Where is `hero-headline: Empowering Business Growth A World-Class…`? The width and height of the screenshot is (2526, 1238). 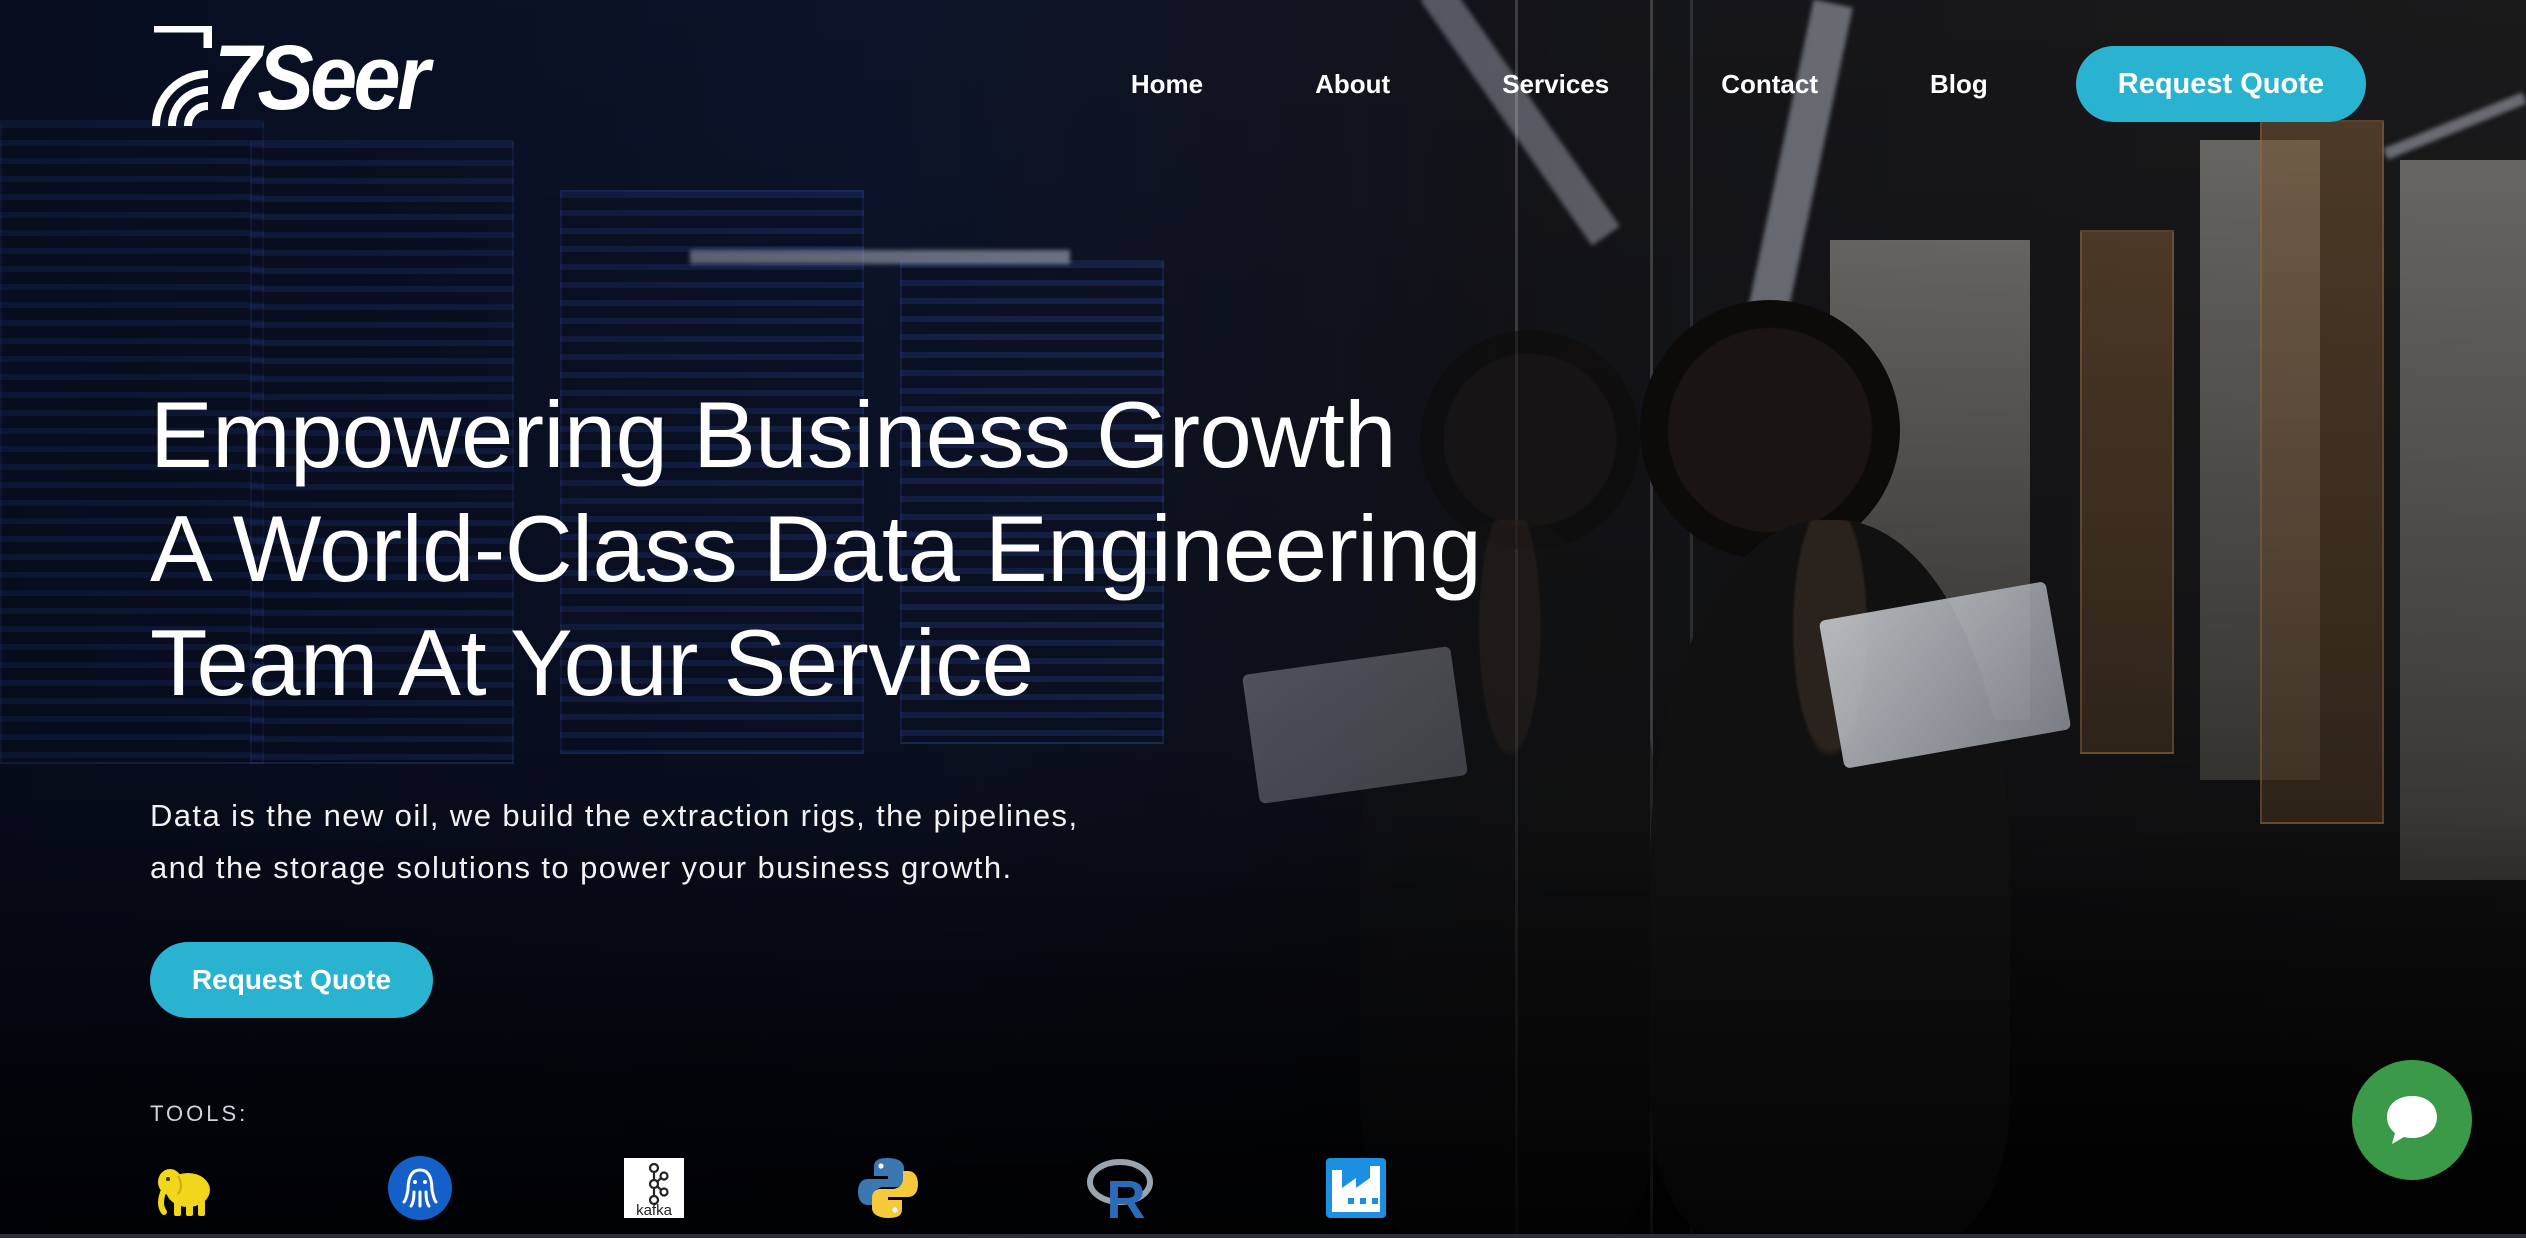 hero-headline: Empowering Business Growth A World-Class… is located at coordinates (816, 549).